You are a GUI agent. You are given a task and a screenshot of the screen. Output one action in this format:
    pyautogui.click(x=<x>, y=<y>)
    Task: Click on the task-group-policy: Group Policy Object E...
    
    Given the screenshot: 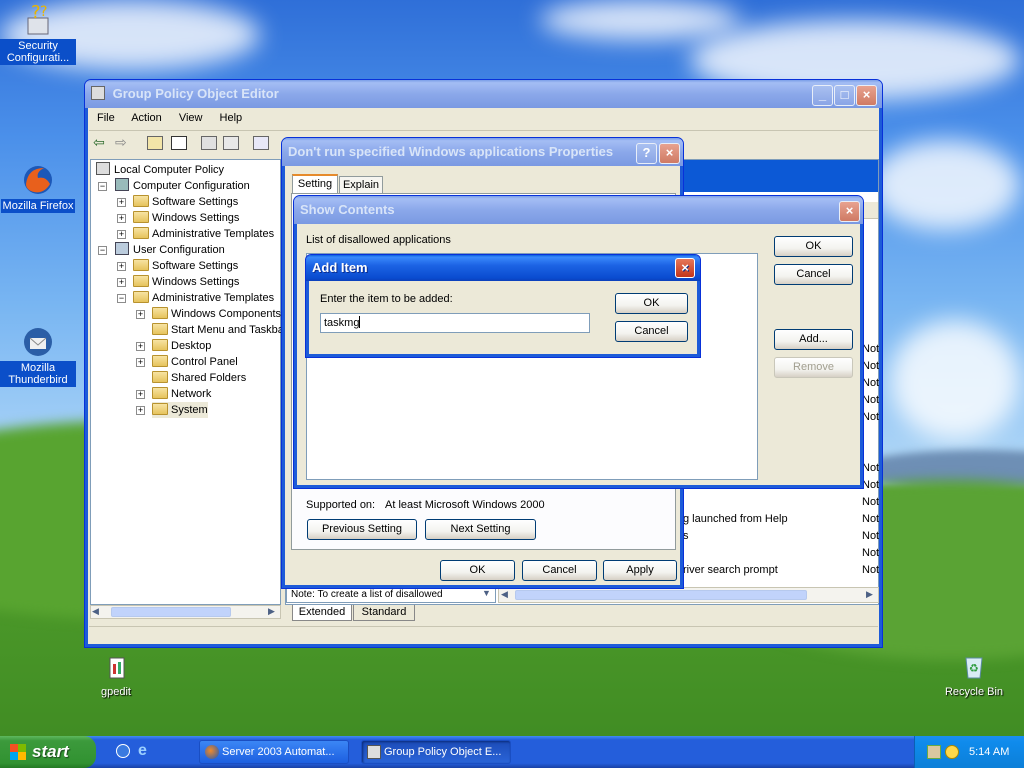 What is the action you would take?
    pyautogui.click(x=436, y=752)
    